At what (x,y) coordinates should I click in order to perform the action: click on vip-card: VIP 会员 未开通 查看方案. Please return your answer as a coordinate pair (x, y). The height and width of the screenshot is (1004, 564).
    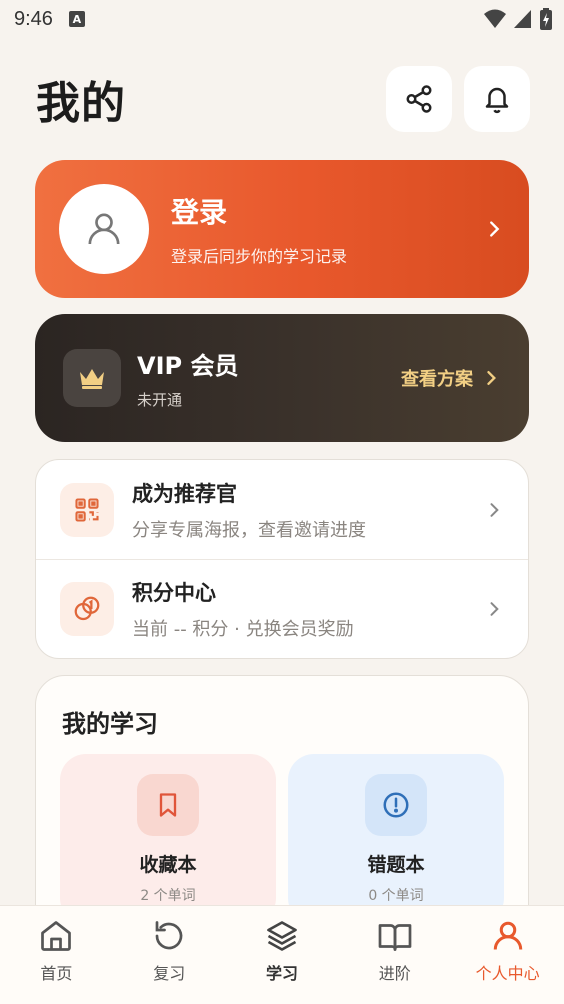
    Looking at the image, I should click on (282, 378).